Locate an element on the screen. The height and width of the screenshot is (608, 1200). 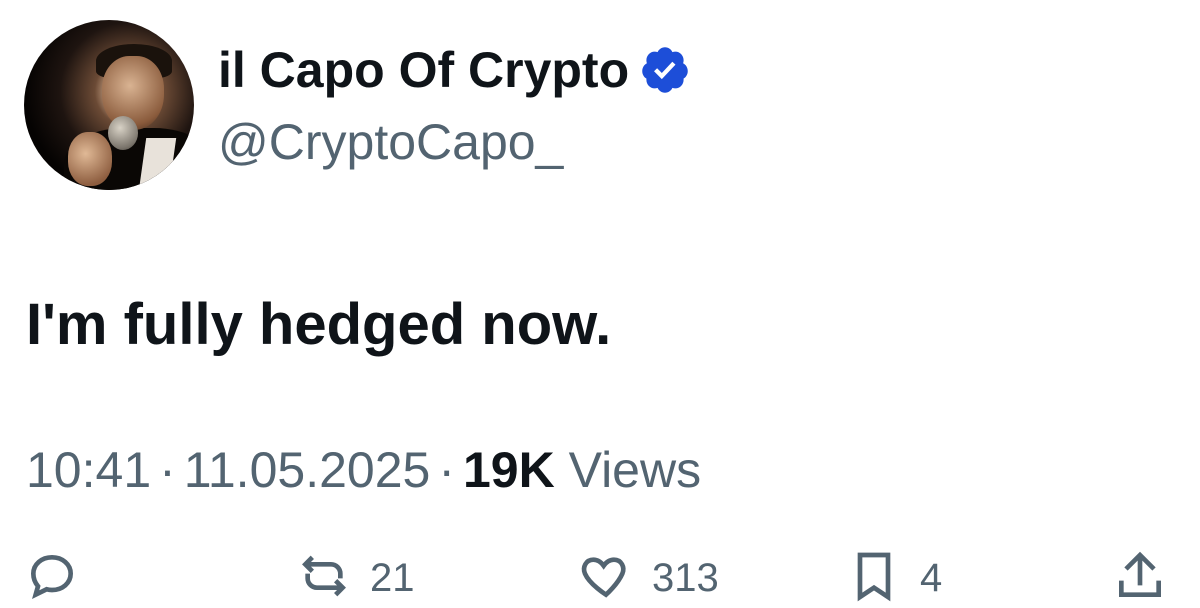
author-name-row: il Capo Of Crypto is located at coordinates (454, 70).